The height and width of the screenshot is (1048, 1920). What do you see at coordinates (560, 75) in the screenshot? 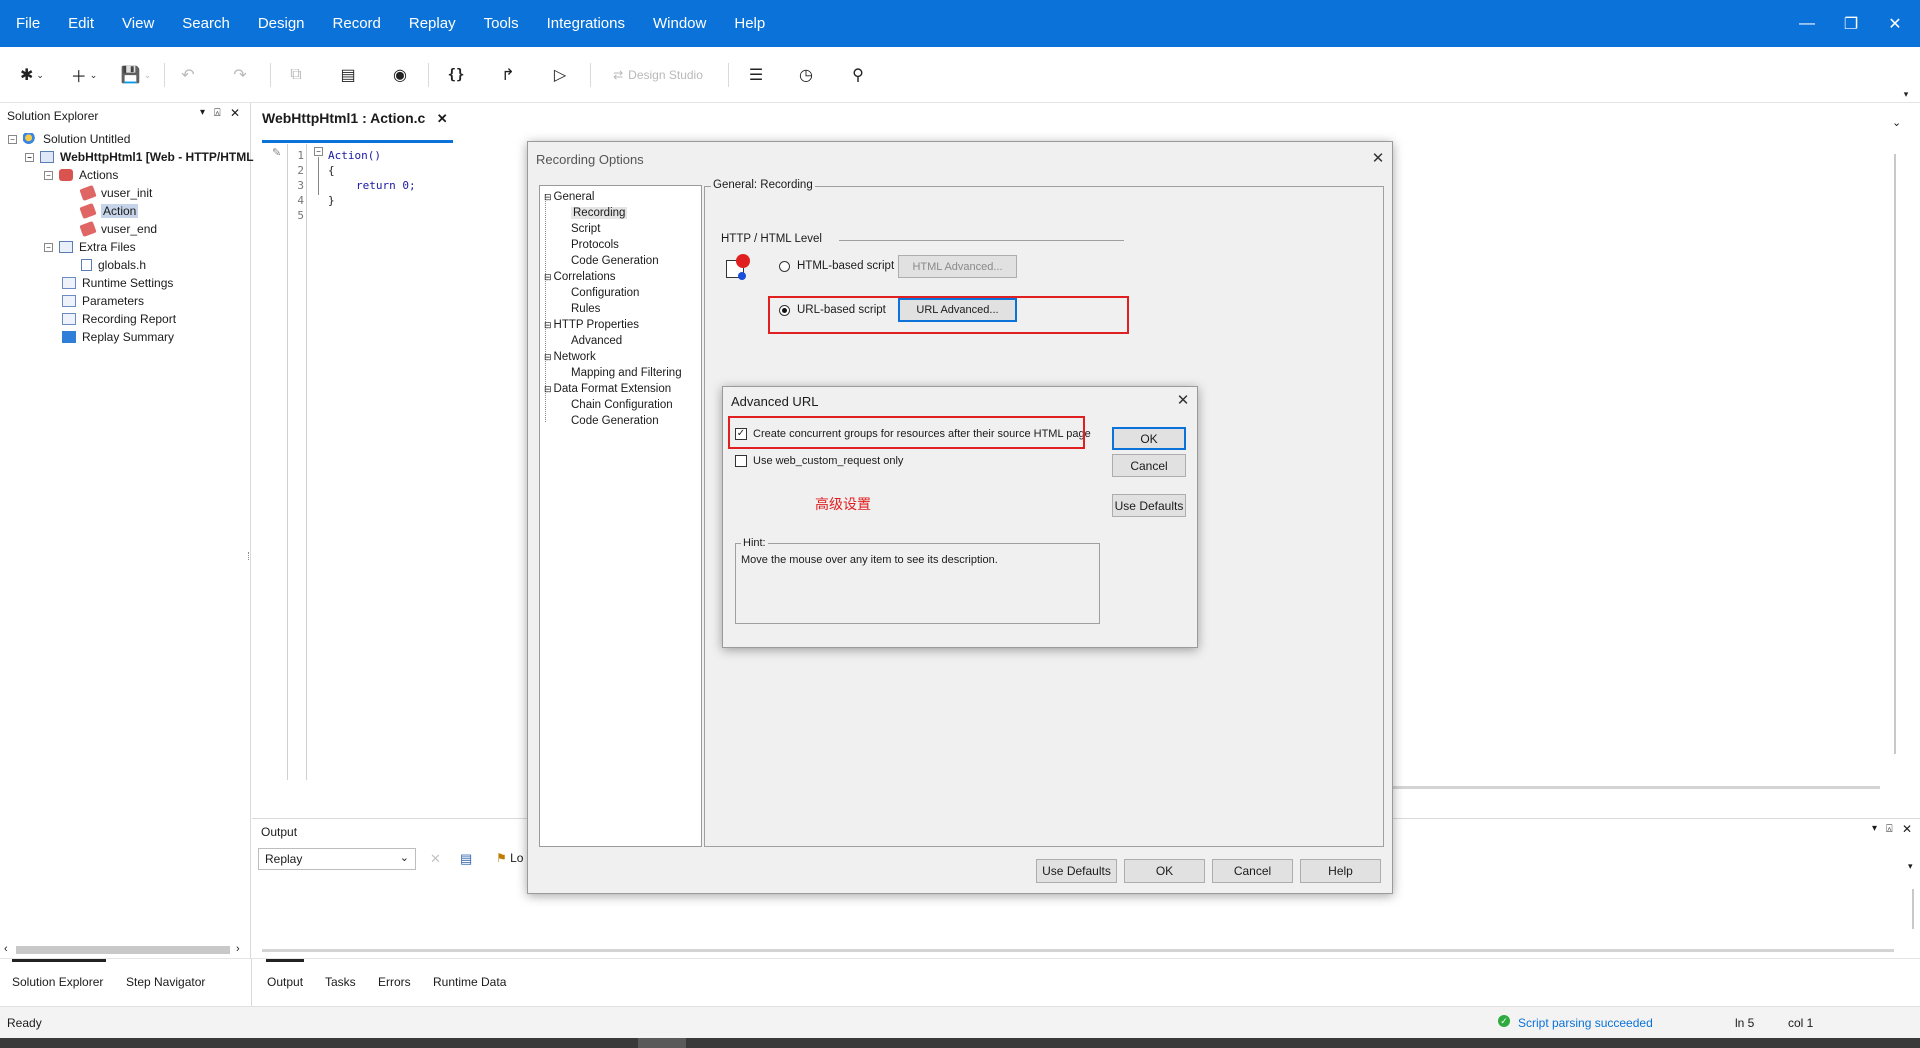
I see `run-icon: ▷` at bounding box center [560, 75].